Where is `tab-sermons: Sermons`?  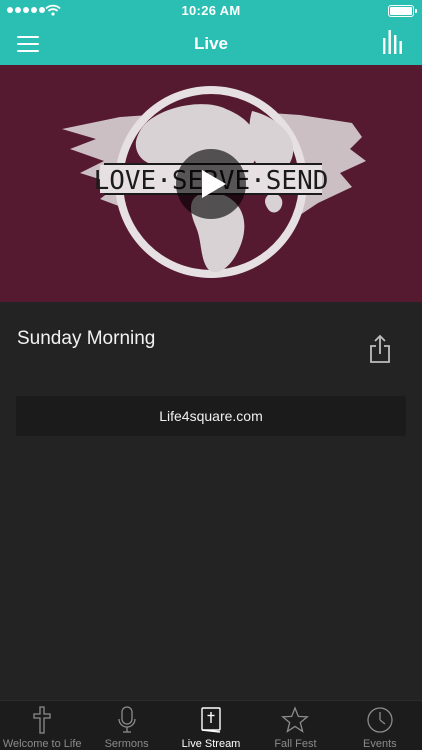
tab-sermons: Sermons is located at coordinates (126, 725).